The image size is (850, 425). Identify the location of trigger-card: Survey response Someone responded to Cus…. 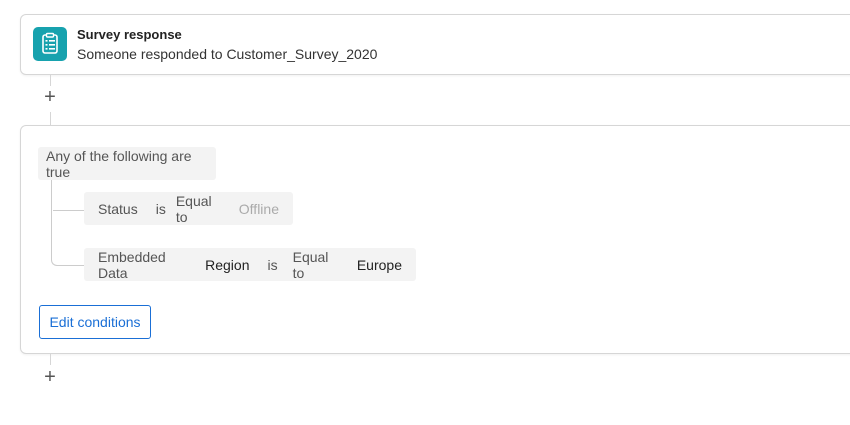
(435, 44).